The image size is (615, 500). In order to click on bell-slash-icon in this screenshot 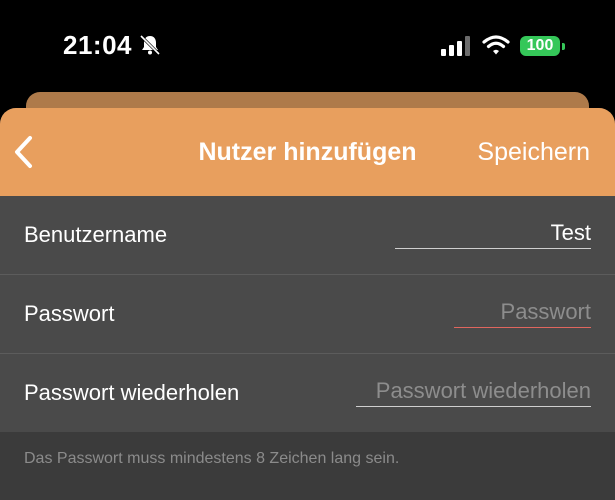, I will do `click(150, 45)`.